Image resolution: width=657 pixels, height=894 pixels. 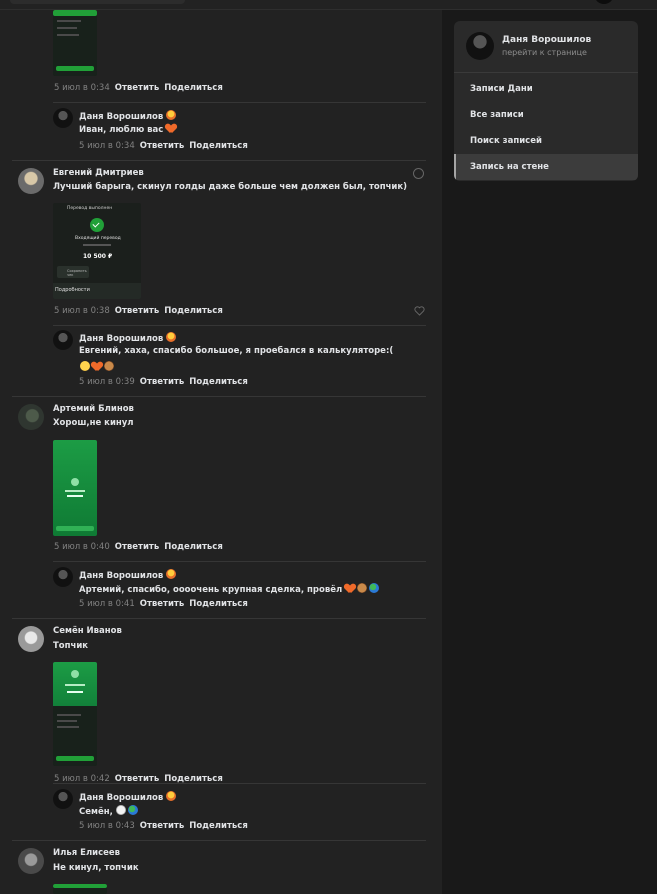 What do you see at coordinates (546, 115) in the screenshot?
I see `menu-item-all-posts: Все записи` at bounding box center [546, 115].